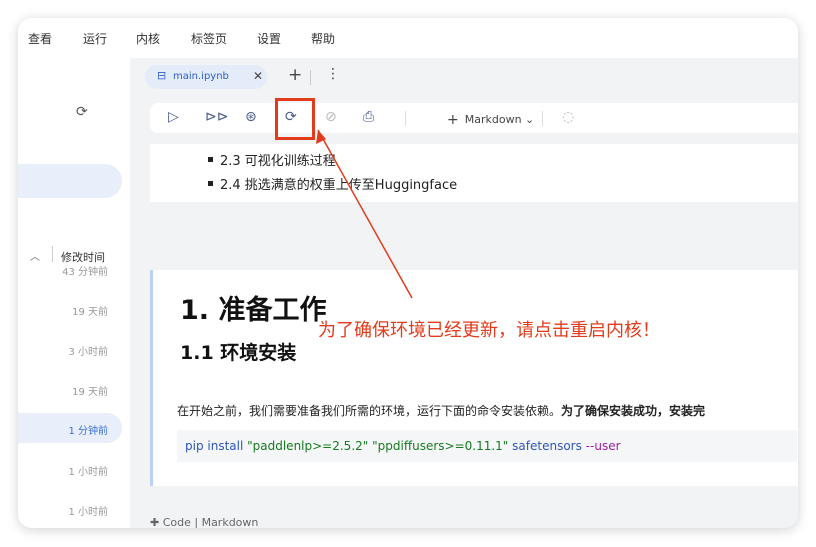 This screenshot has width=816, height=547. I want to click on arrow-line, so click(365, 214).